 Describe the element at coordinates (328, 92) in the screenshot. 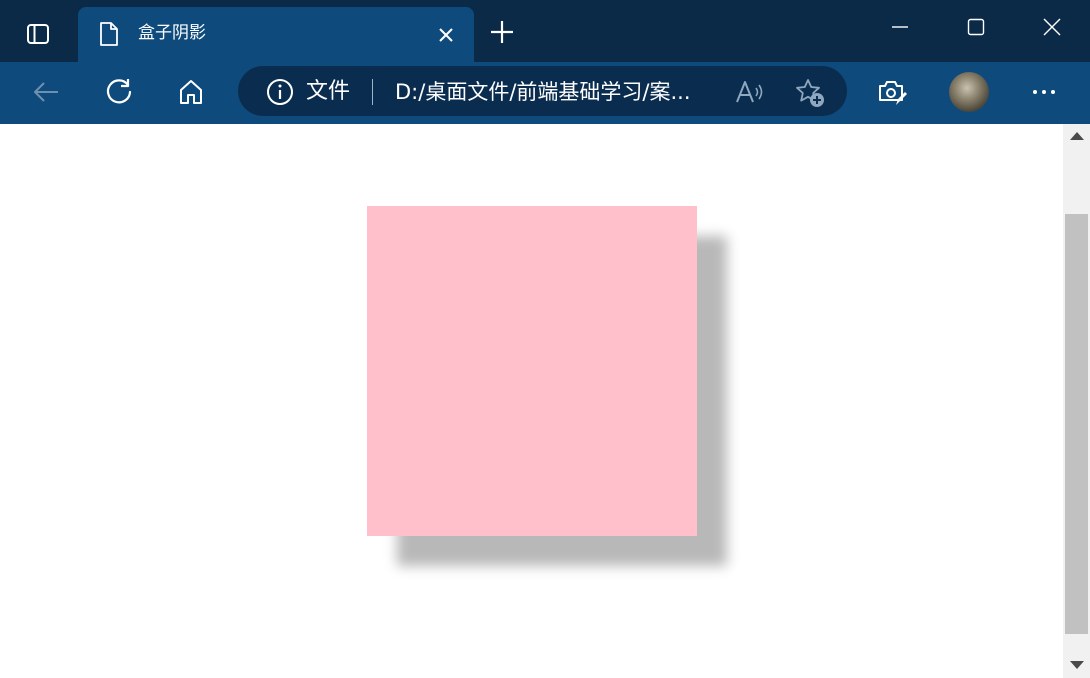

I see `site-scheme-label: 文件` at that location.